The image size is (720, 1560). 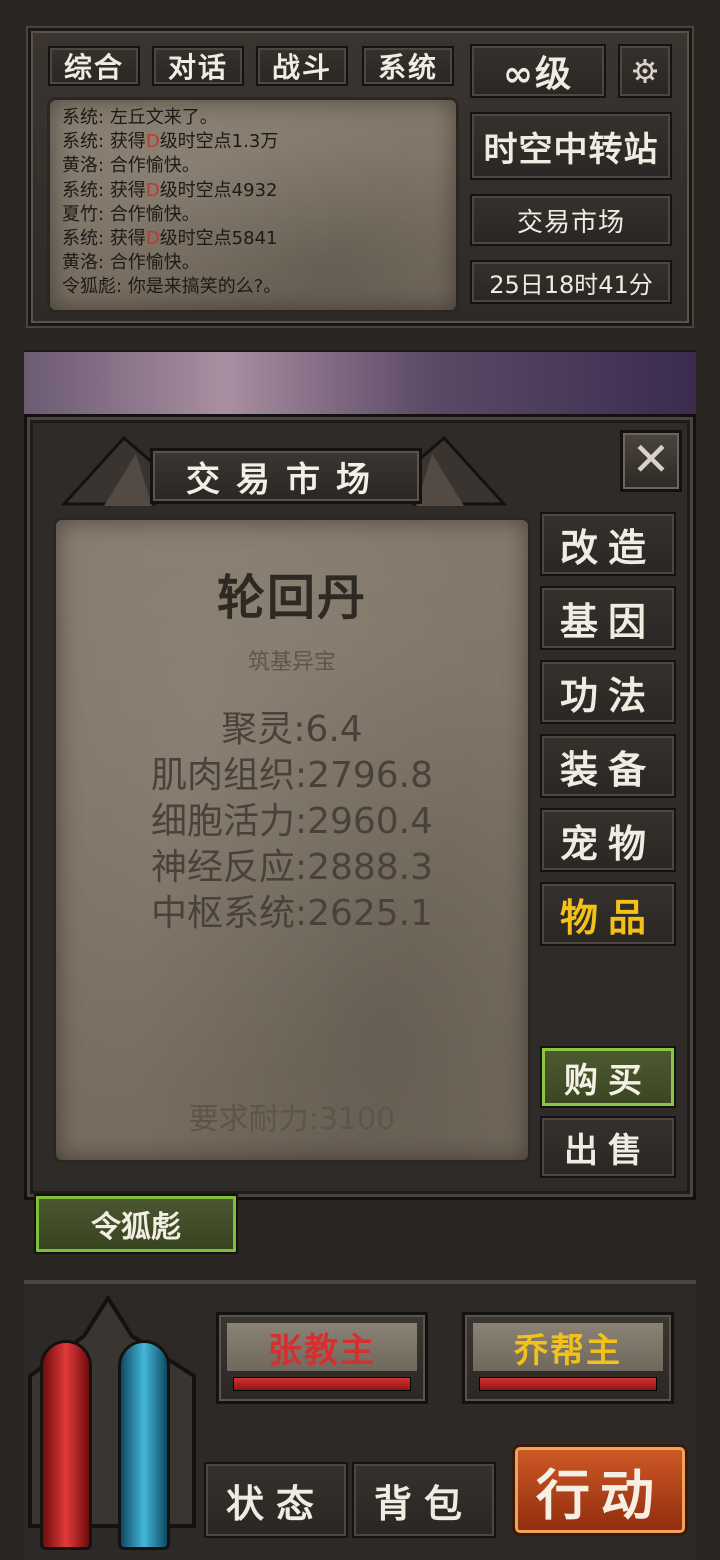 I want to click on settings-button, so click(x=645, y=71).